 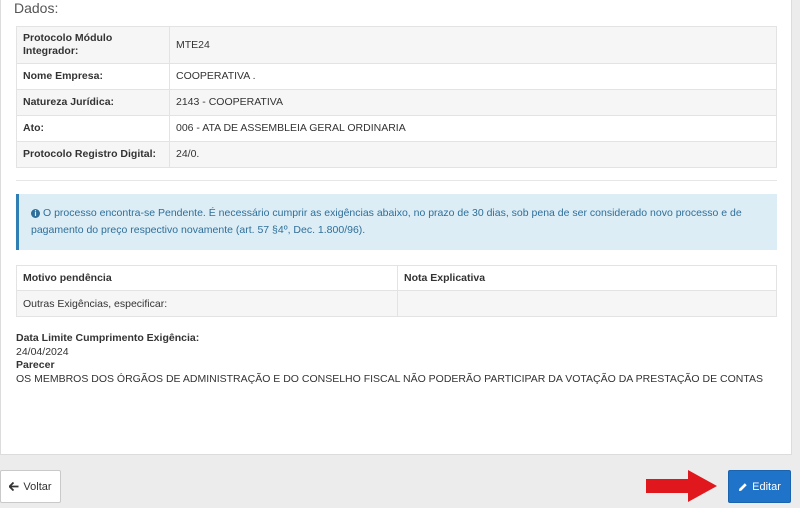 I want to click on detail-value: 2143 - COOPERATIVA, so click(x=473, y=102).